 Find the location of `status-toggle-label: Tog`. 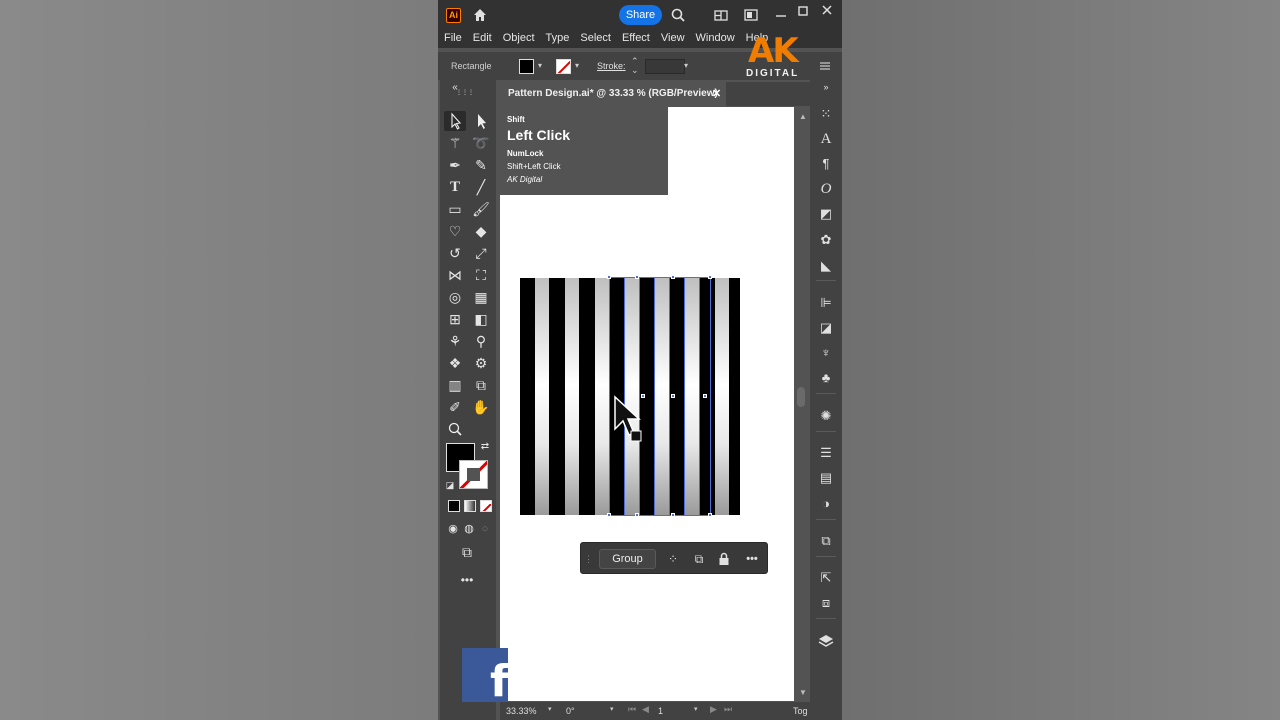

status-toggle-label: Tog is located at coordinates (800, 711).